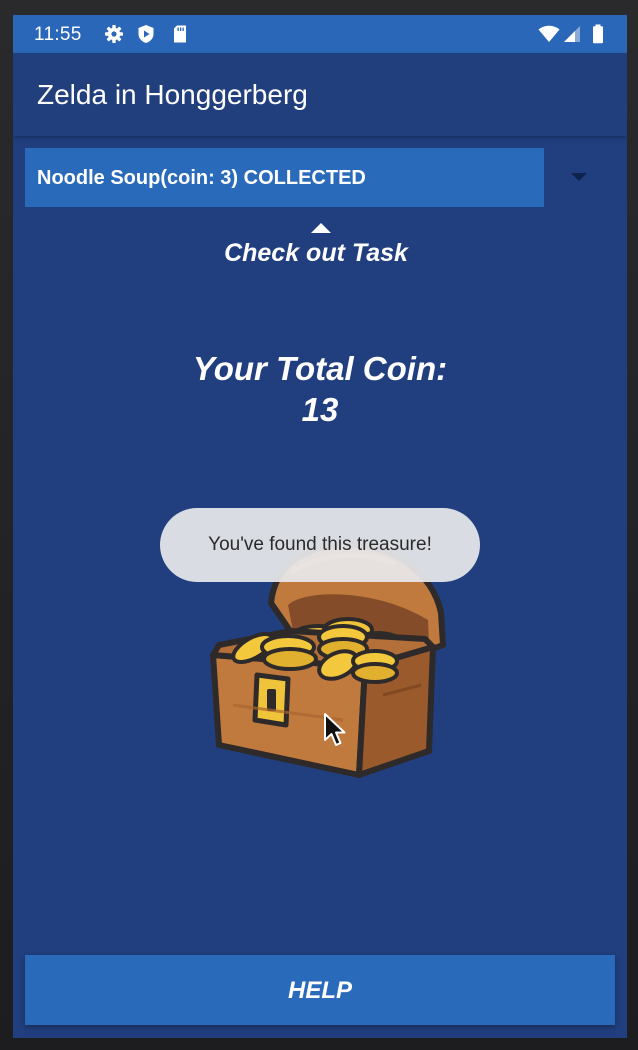  I want to click on task-spinner: Noodle Soup(coin: 3) COLLECTED, so click(284, 177).